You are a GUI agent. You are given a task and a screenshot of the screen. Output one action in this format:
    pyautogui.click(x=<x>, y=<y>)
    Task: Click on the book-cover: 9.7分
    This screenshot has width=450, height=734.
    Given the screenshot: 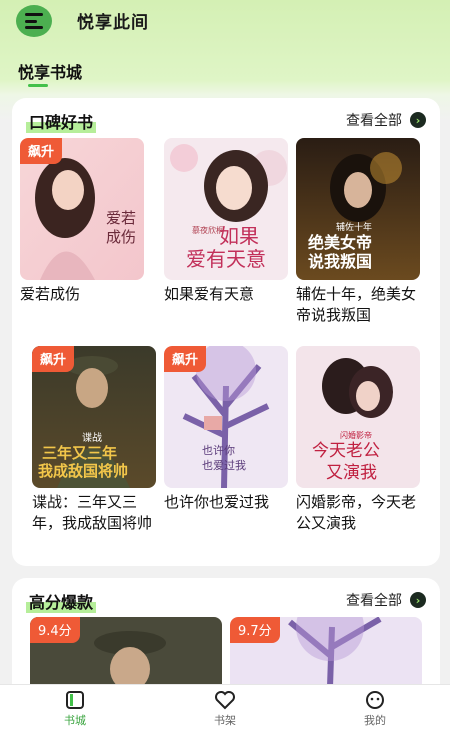 What is the action you would take?
    pyautogui.click(x=326, y=652)
    